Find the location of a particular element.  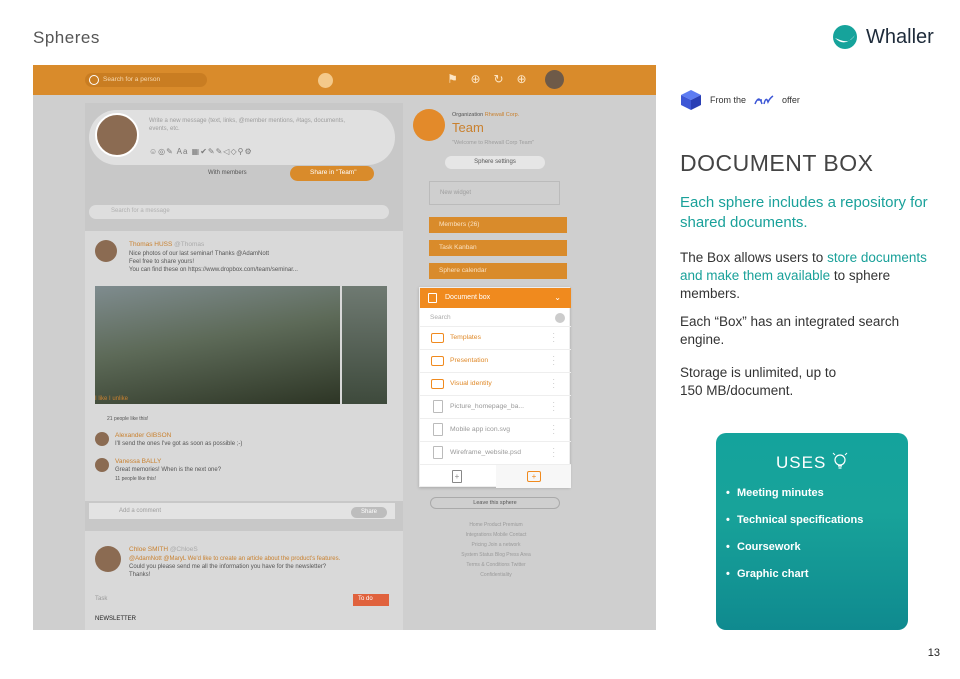

footer-link-row: System Status Blog Press Area is located at coordinates (496, 555).